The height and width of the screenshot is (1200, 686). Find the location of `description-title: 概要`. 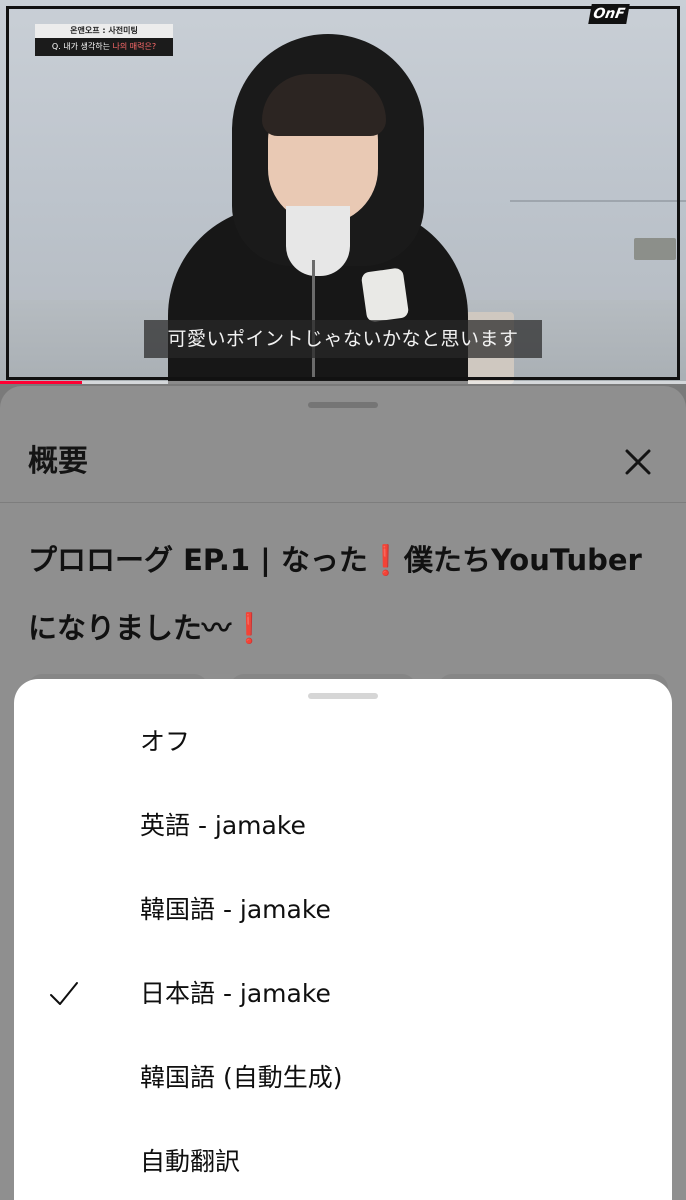

description-title: 概要 is located at coordinates (58, 461).